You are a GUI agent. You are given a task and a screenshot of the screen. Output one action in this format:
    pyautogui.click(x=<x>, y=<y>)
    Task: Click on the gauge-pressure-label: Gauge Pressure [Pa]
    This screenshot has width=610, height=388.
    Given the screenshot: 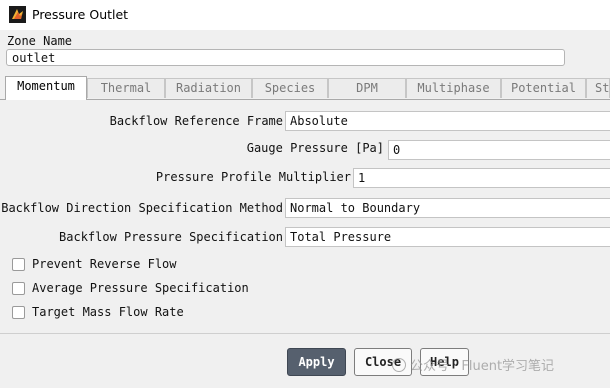 What is the action you would take?
    pyautogui.click(x=315, y=148)
    